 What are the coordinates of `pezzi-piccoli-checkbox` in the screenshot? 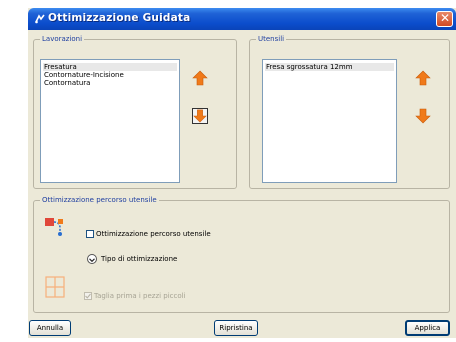 It's located at (88, 296).